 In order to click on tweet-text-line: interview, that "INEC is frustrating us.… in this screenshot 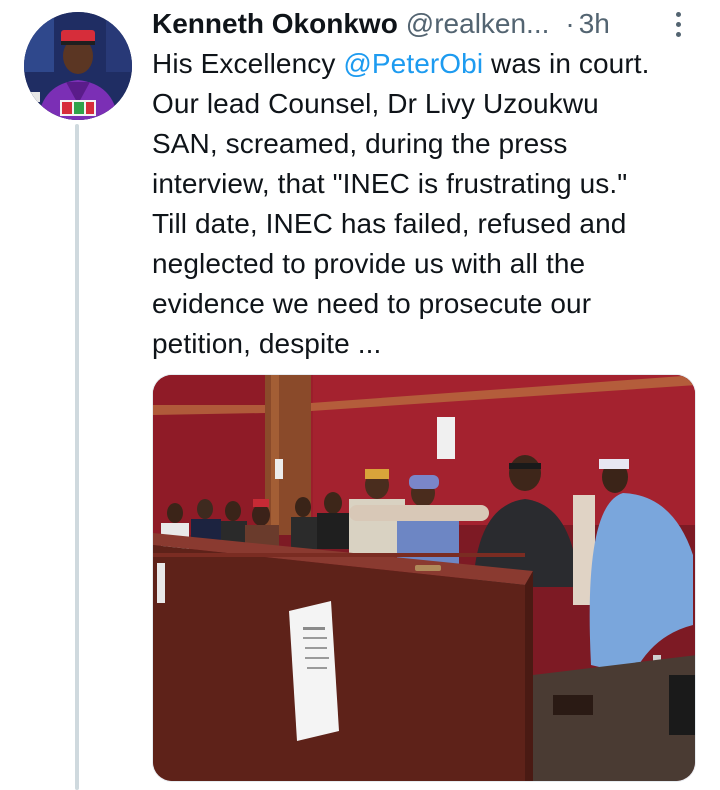, I will do `click(390, 183)`.